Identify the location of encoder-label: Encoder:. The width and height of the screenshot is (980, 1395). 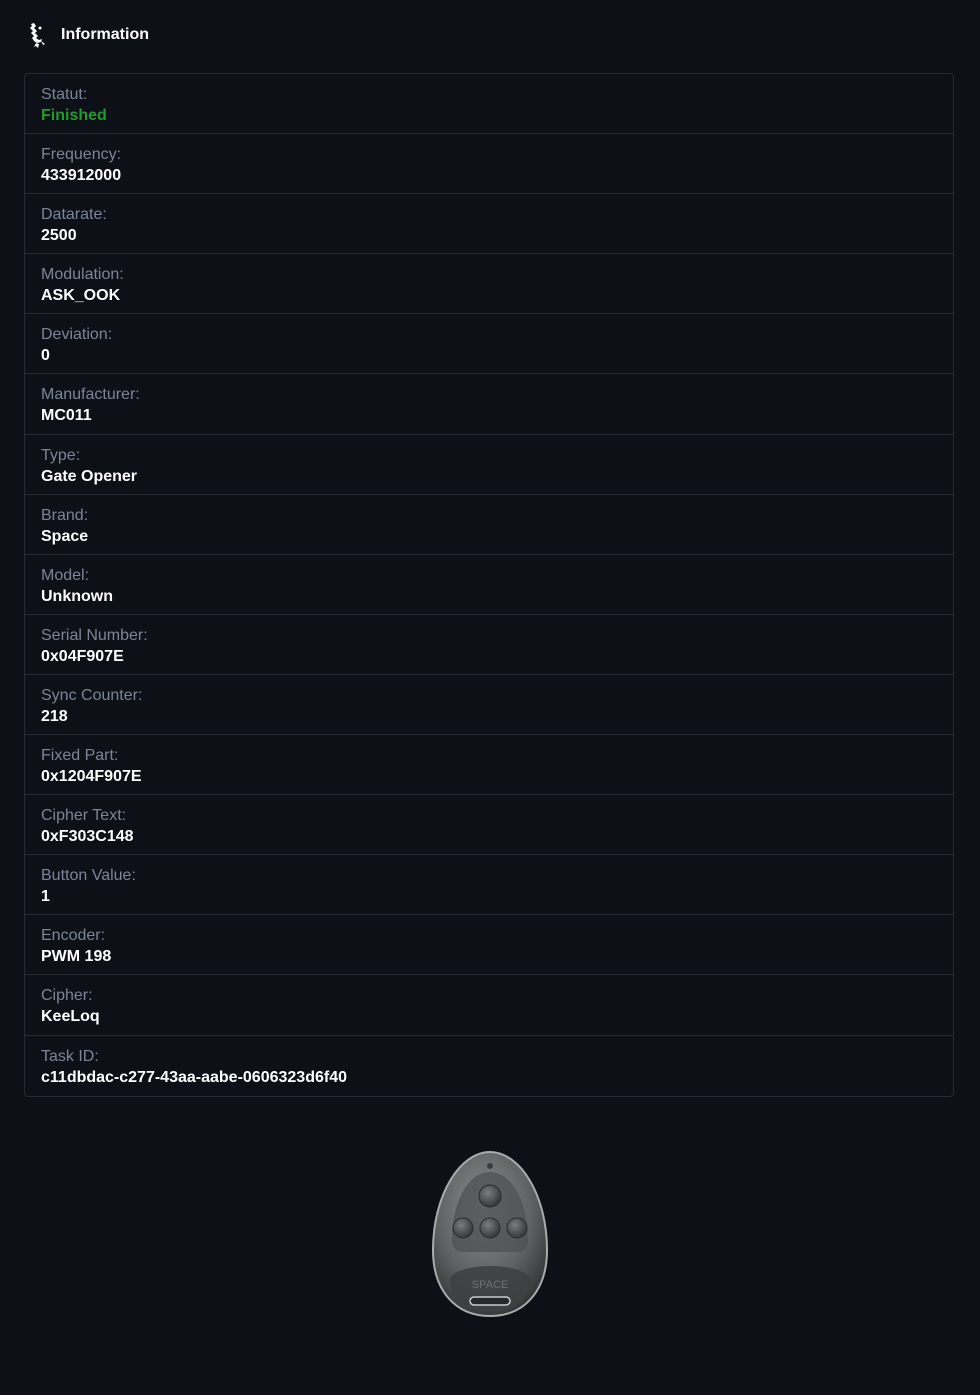
(73, 936).